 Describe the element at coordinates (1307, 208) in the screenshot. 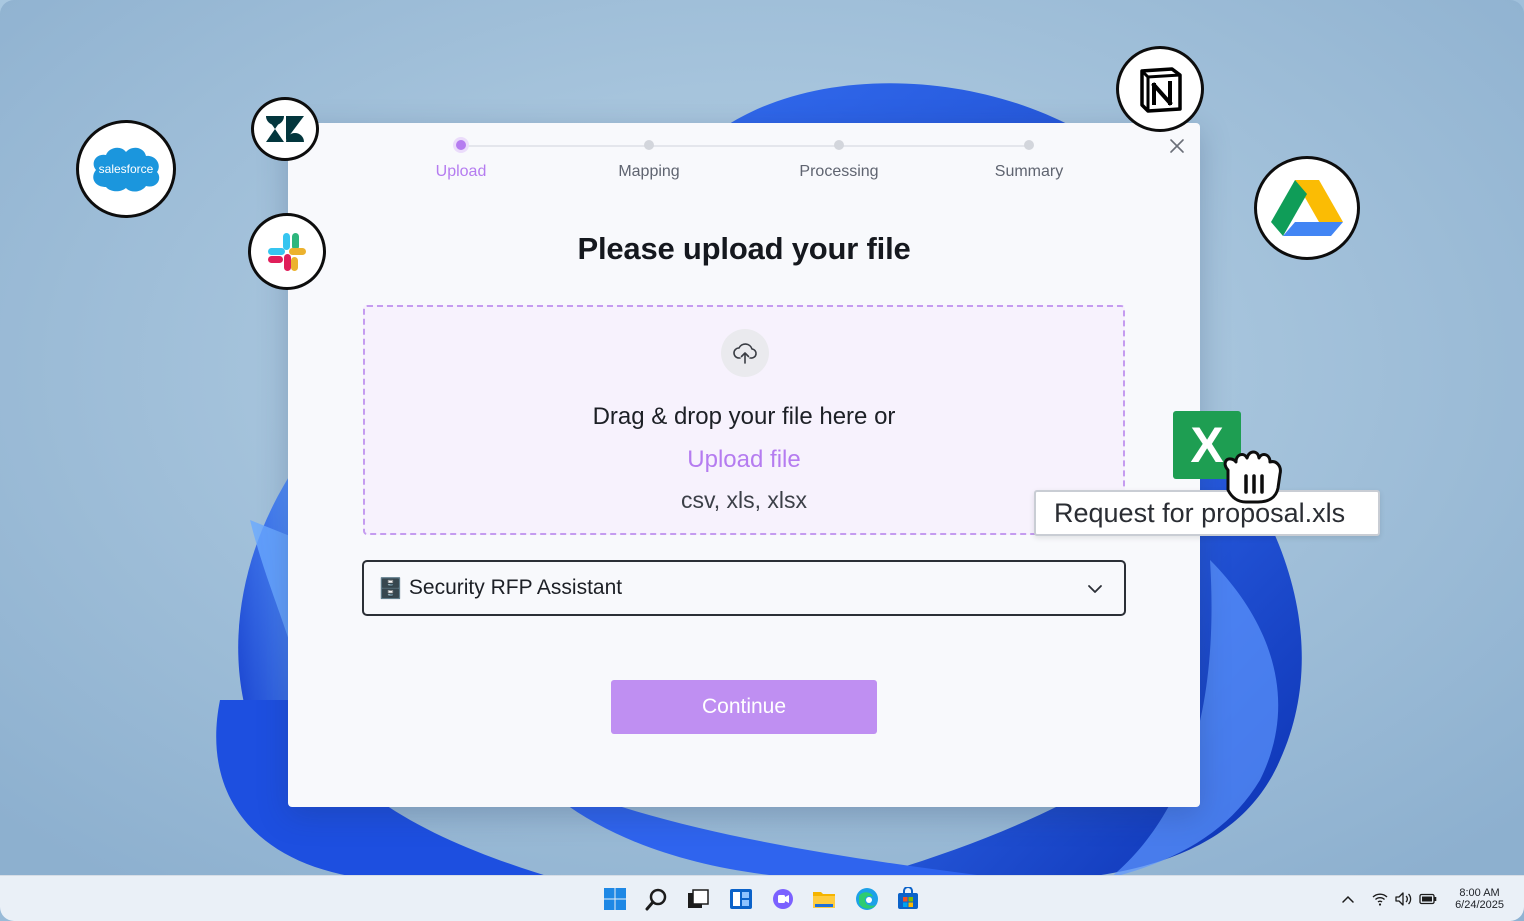

I see `google-drive-icon` at that location.